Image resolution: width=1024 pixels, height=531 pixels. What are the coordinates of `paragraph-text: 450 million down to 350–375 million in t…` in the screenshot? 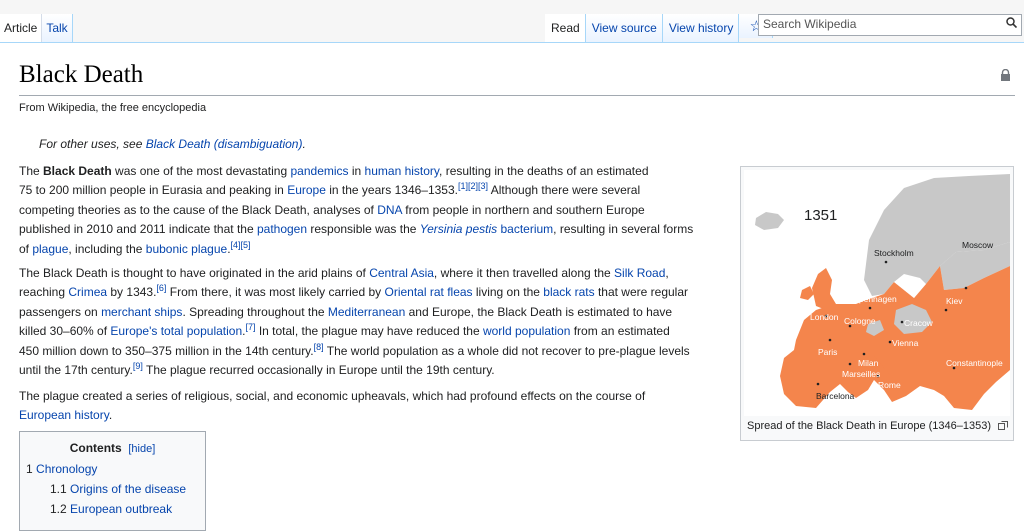 It's located at (166, 350).